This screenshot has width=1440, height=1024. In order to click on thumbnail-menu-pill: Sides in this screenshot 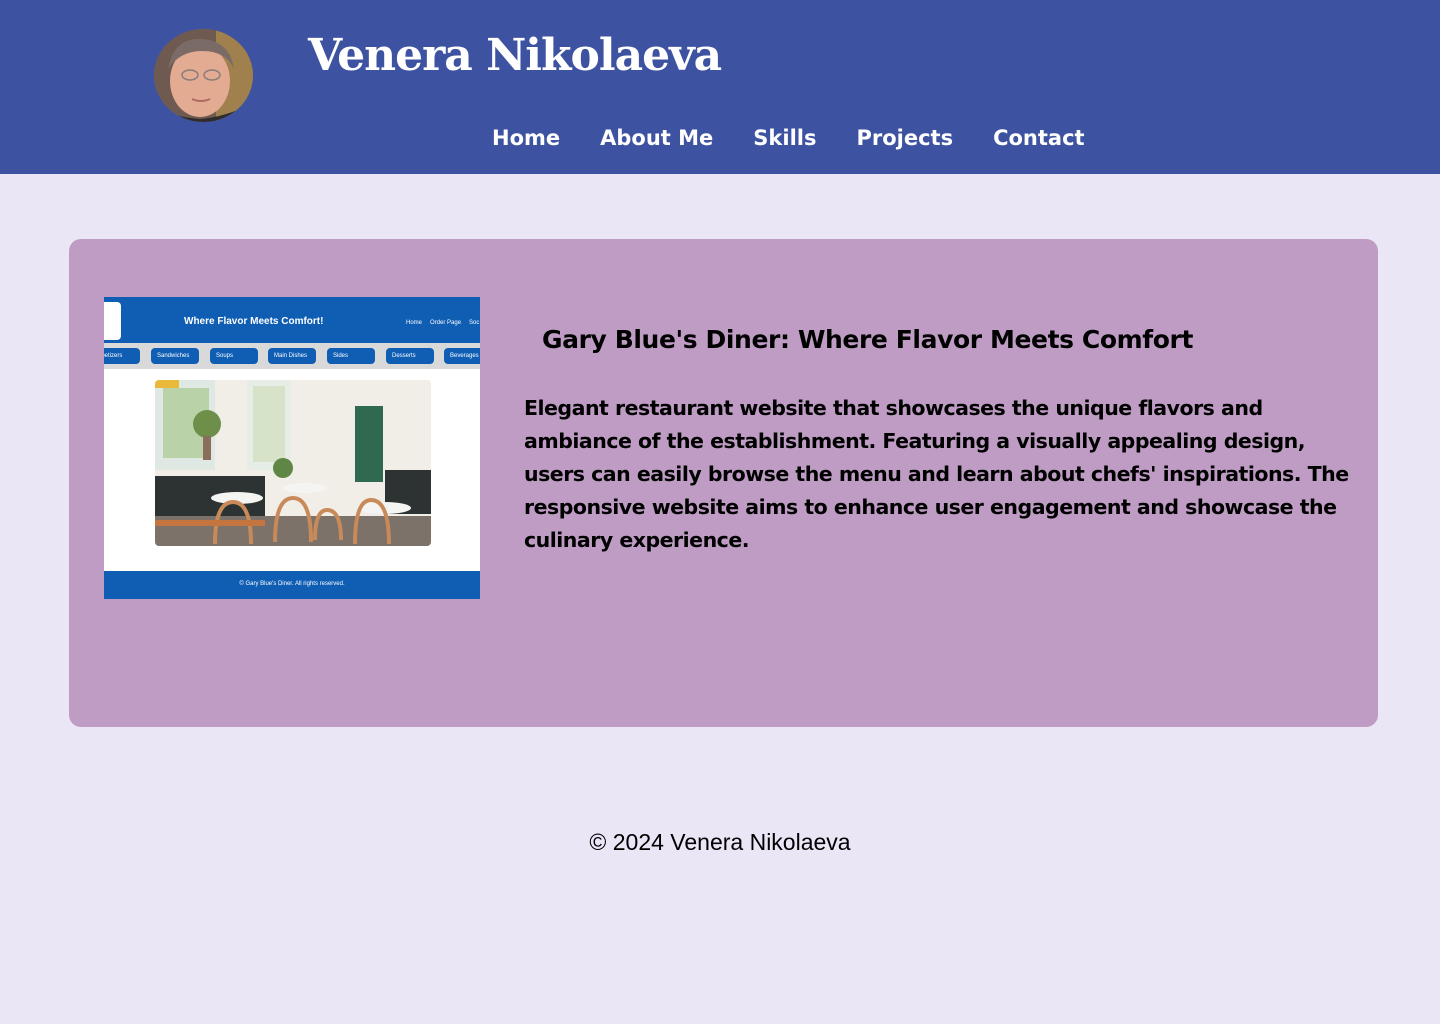, I will do `click(351, 356)`.